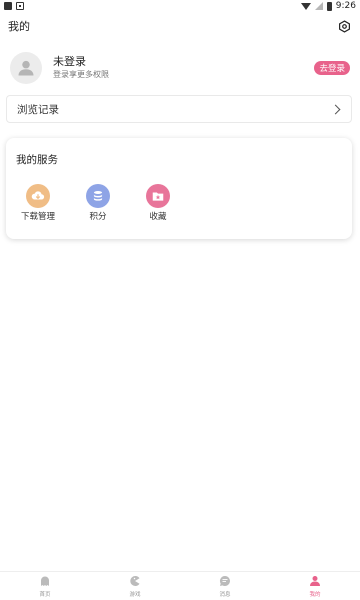 The width and height of the screenshot is (360, 600). I want to click on profile-info: 未登录 登录享更多权限, so click(183, 68).